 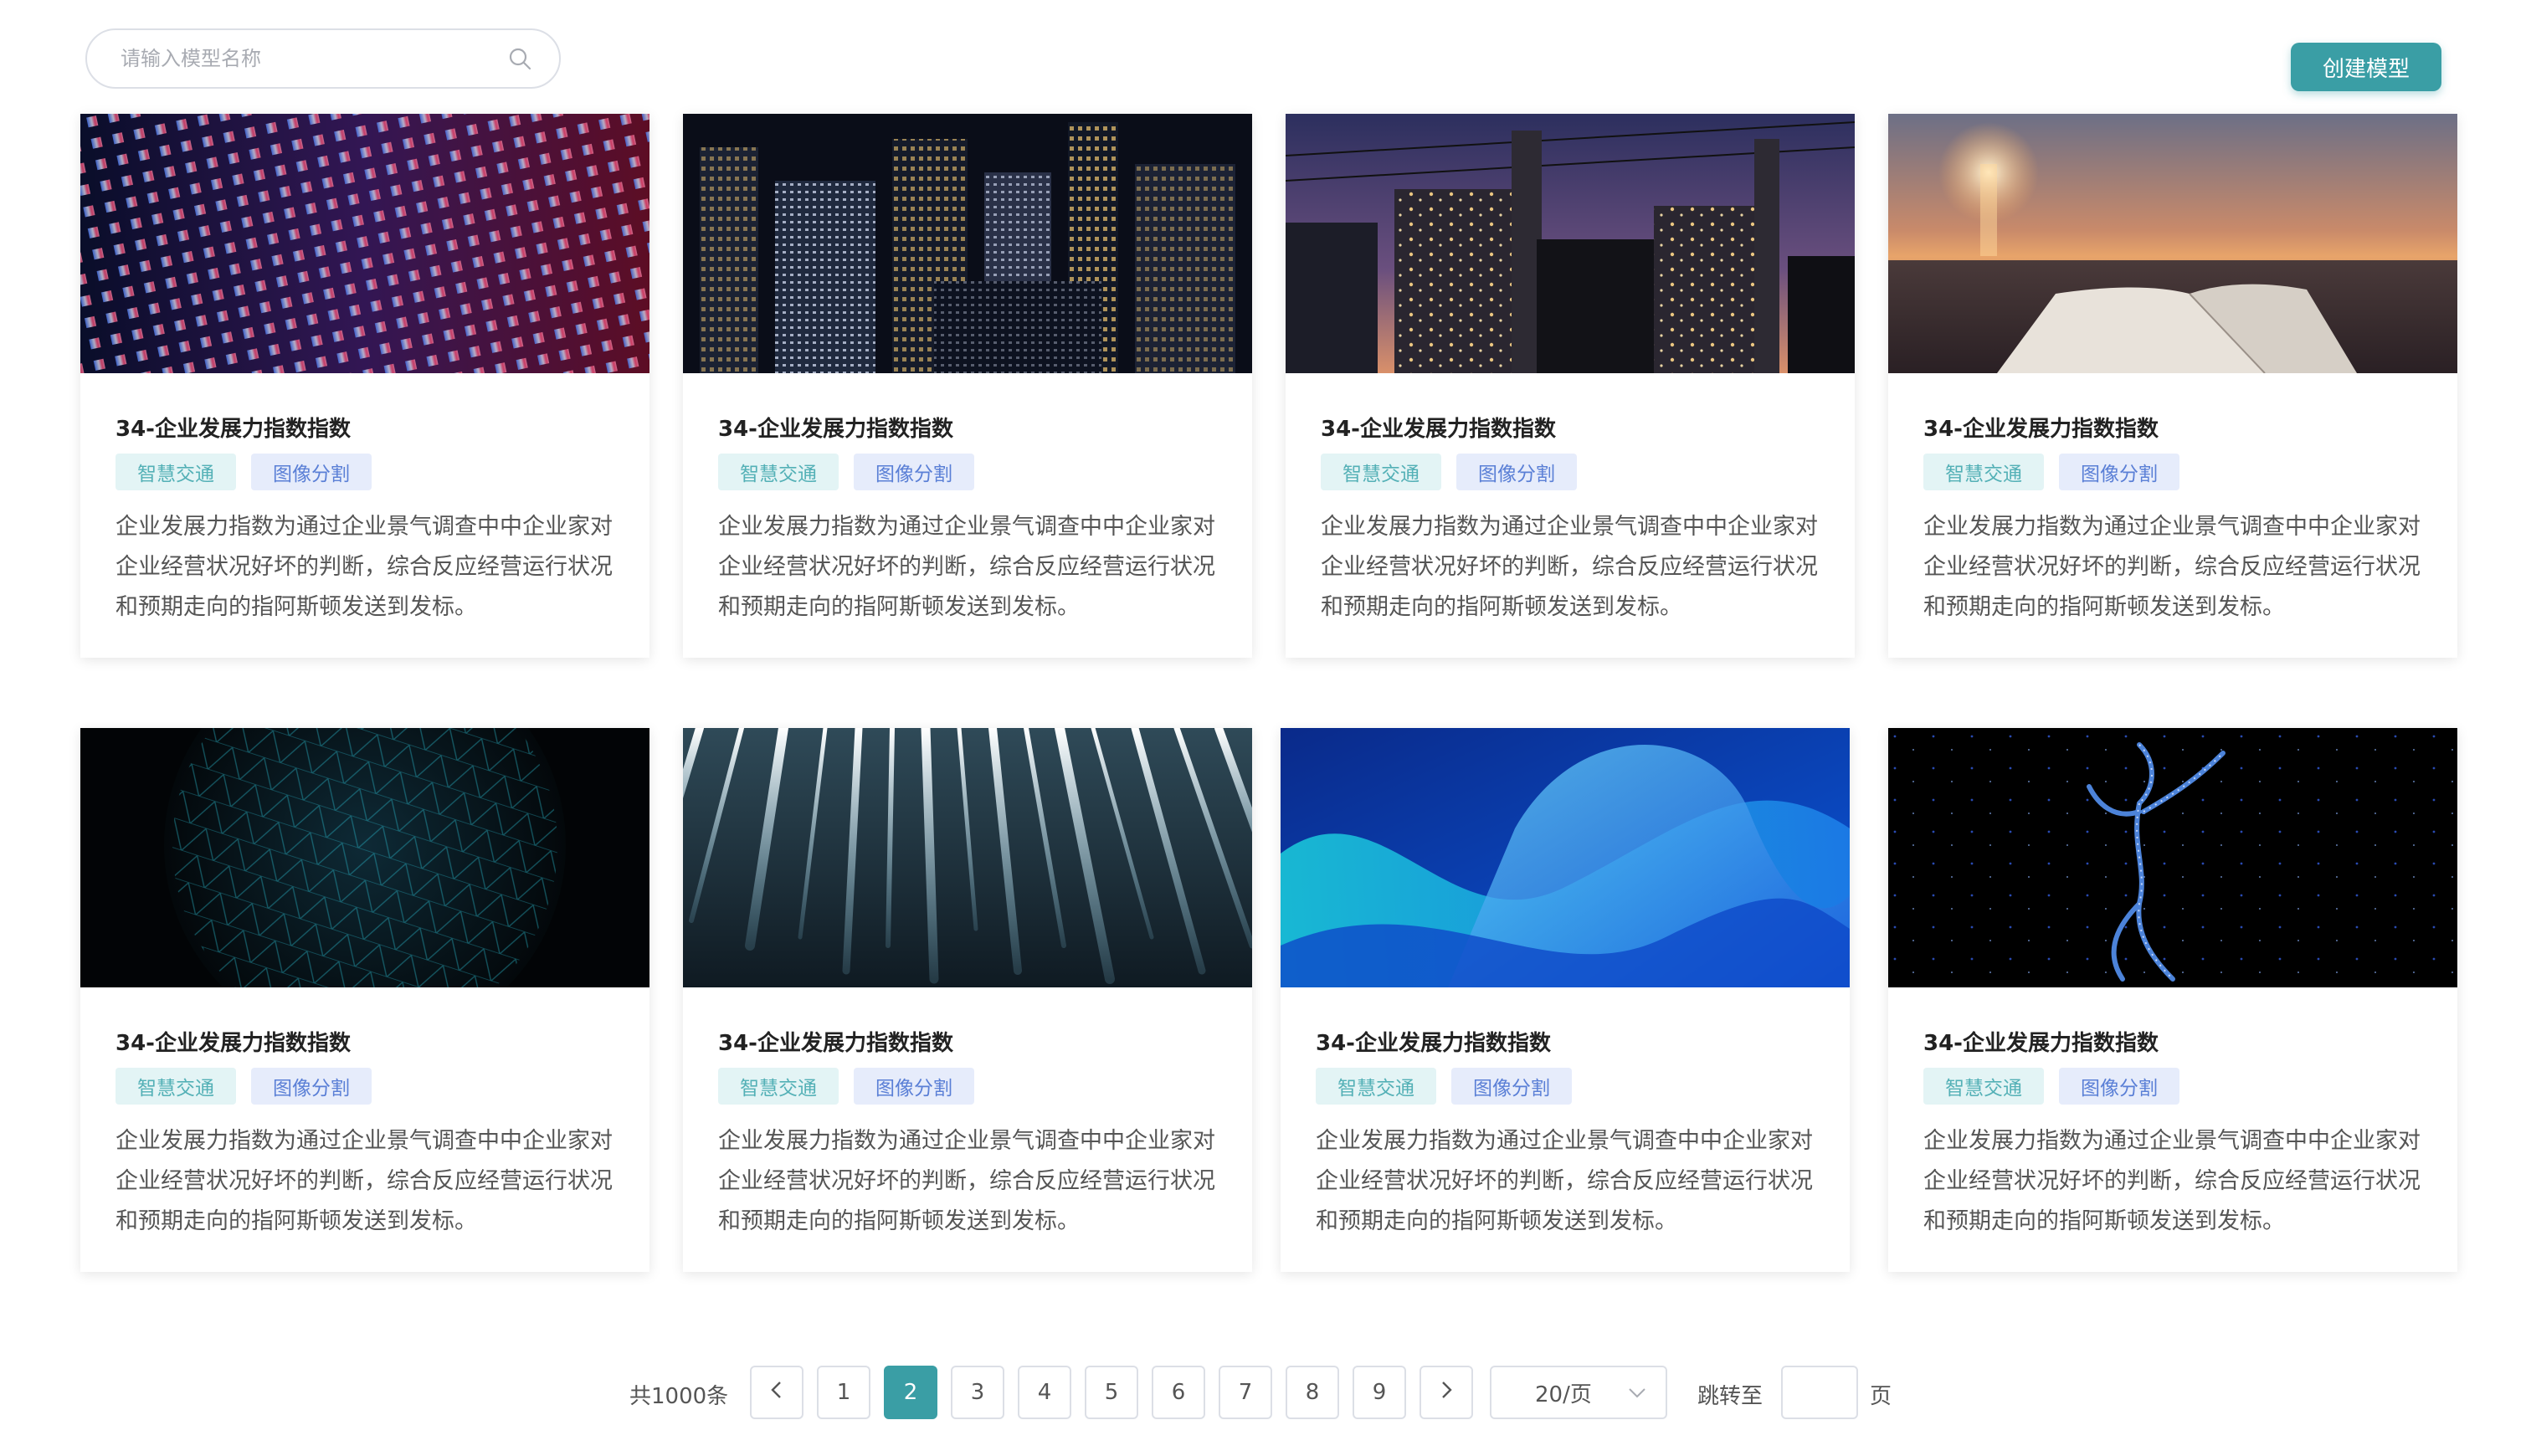 What do you see at coordinates (1637, 1392) in the screenshot?
I see `chevron-down-icon` at bounding box center [1637, 1392].